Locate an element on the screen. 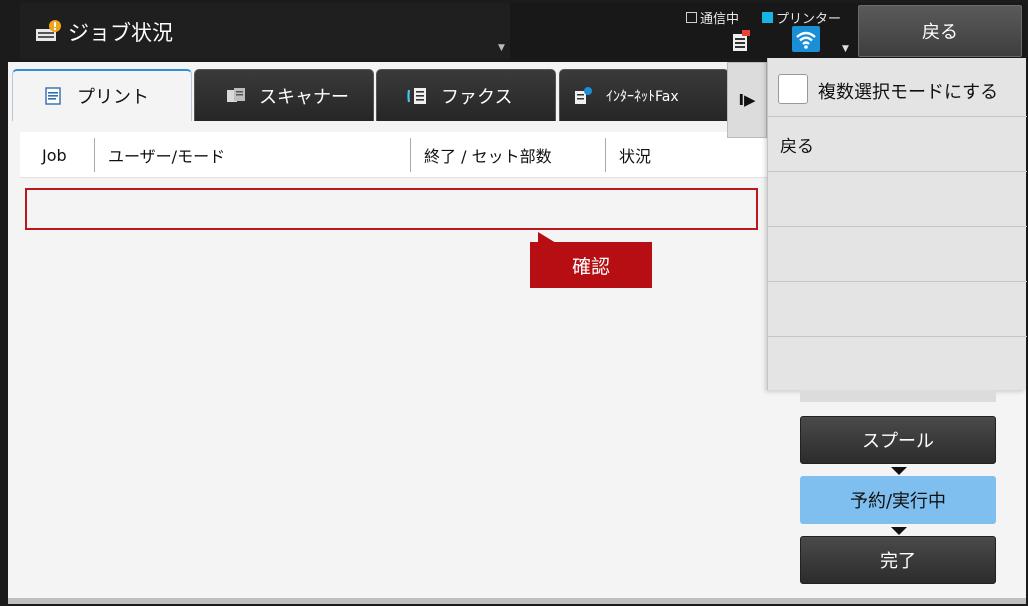 The width and height of the screenshot is (1028, 606). action-panel-toggle: I▶ is located at coordinates (747, 100).